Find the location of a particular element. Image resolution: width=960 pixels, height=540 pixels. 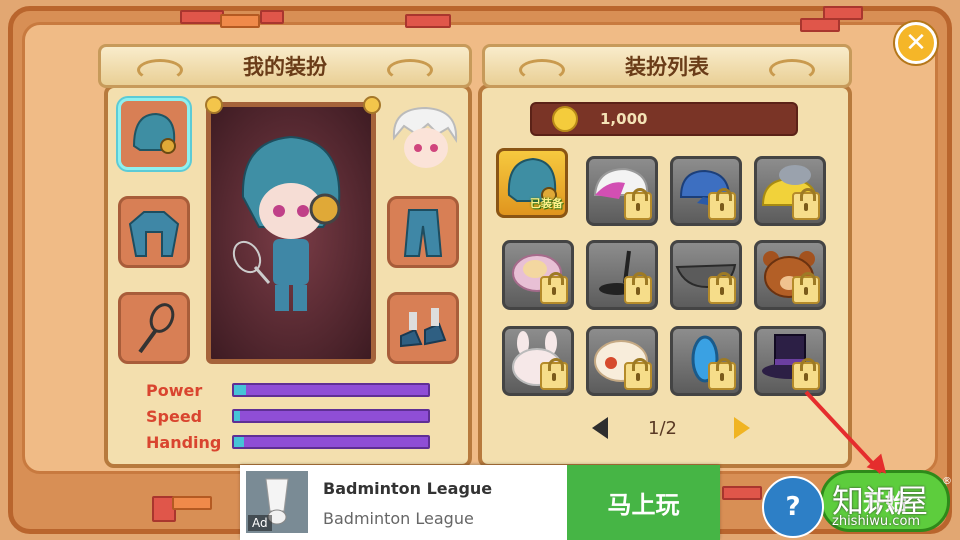

my-outfit-title: 我的装扮 is located at coordinates (285, 67).